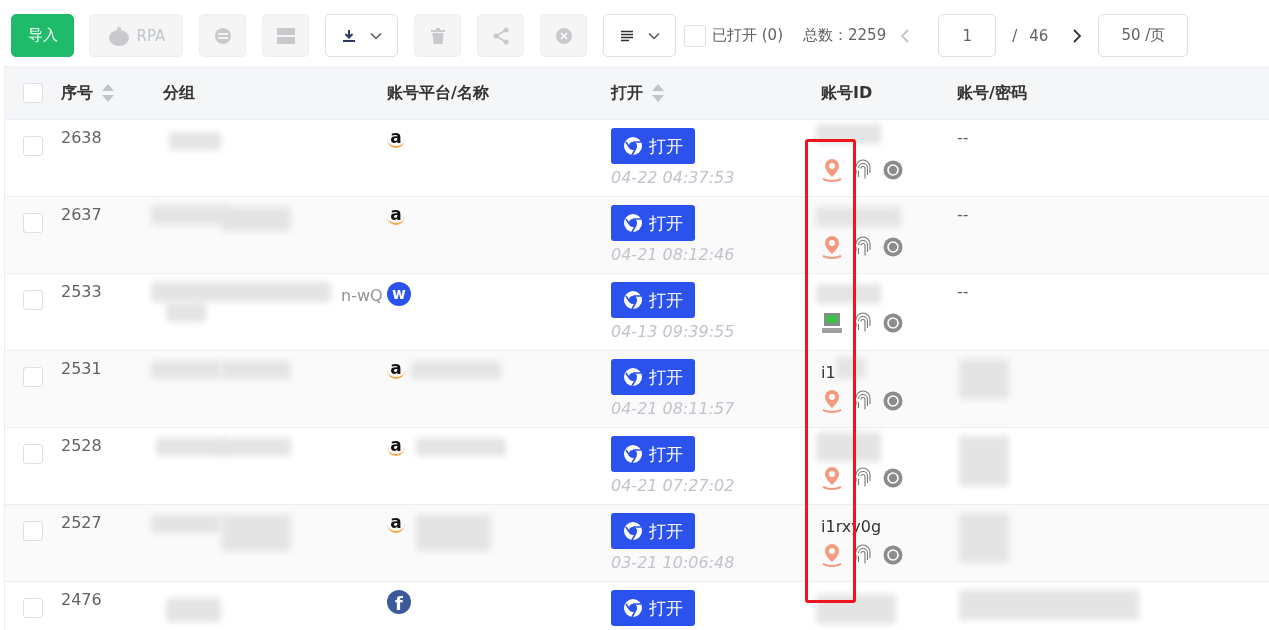 The image size is (1269, 630). What do you see at coordinates (81, 214) in the screenshot?
I see `row-number: 2637` at bounding box center [81, 214].